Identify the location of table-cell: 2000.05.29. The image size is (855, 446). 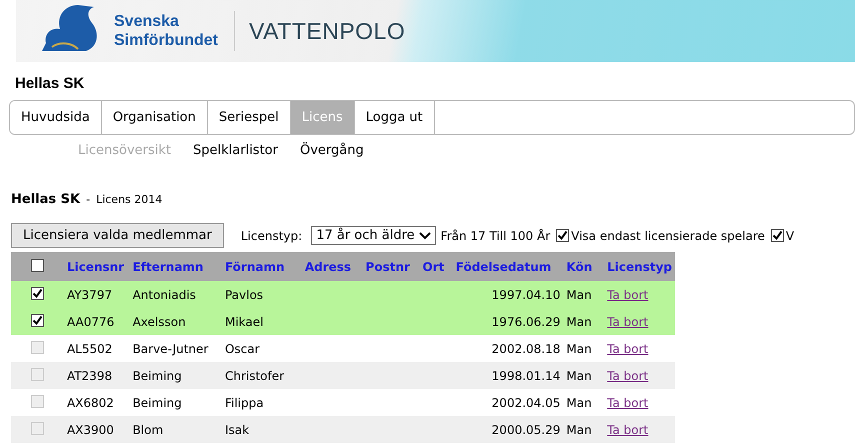
(526, 429).